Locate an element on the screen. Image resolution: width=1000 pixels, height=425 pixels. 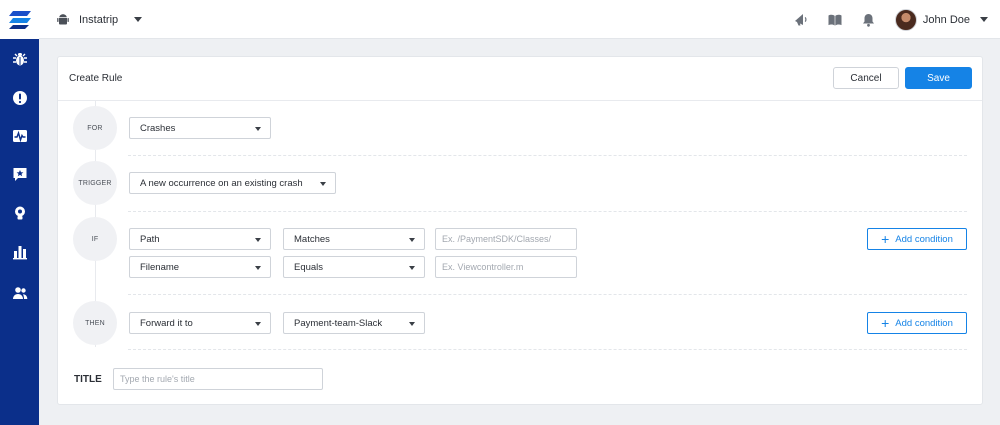
action-select-value: Forward it to is located at coordinates (166, 323).